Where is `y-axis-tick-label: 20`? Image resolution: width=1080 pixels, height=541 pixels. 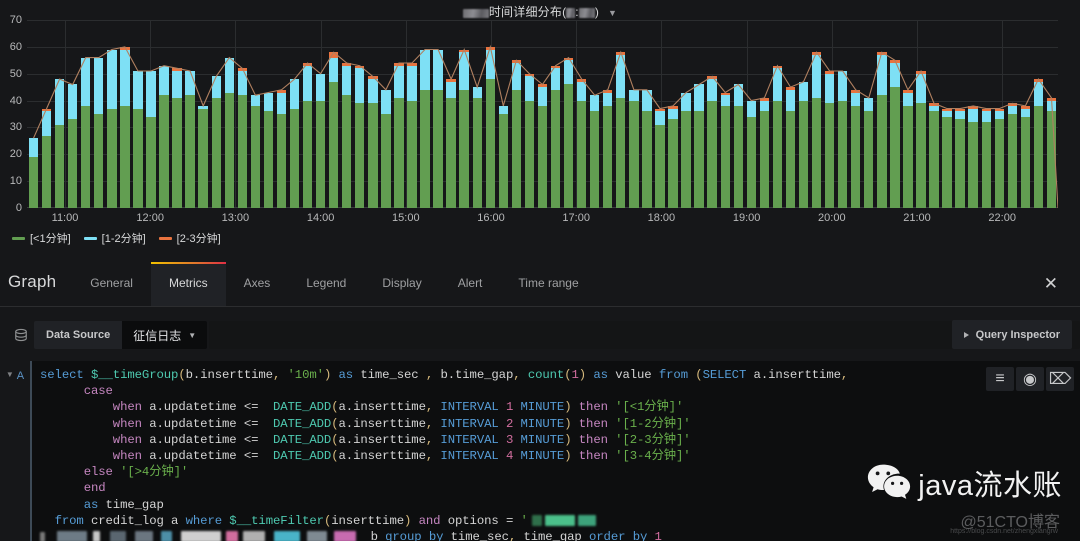 y-axis-tick-label: 20 is located at coordinates (15, 154).